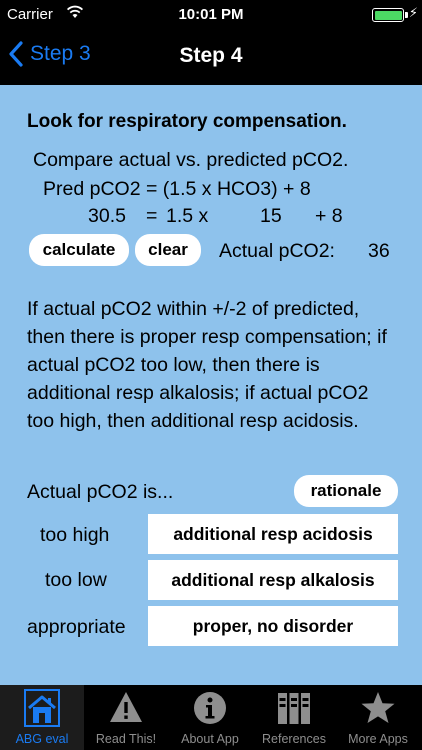 The width and height of the screenshot is (422, 750). What do you see at coordinates (75, 535) in the screenshot?
I see `row-label-too-high: too high` at bounding box center [75, 535].